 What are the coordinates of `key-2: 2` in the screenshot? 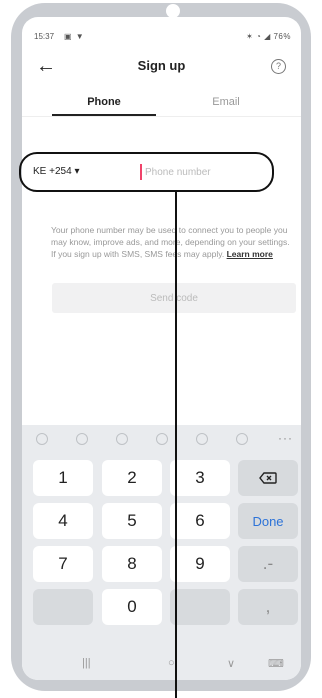 It's located at (132, 478).